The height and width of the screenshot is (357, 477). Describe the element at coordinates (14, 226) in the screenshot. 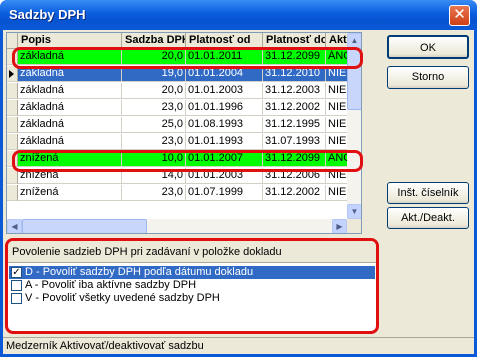

I see `scroll-left-icon: ◀` at that location.